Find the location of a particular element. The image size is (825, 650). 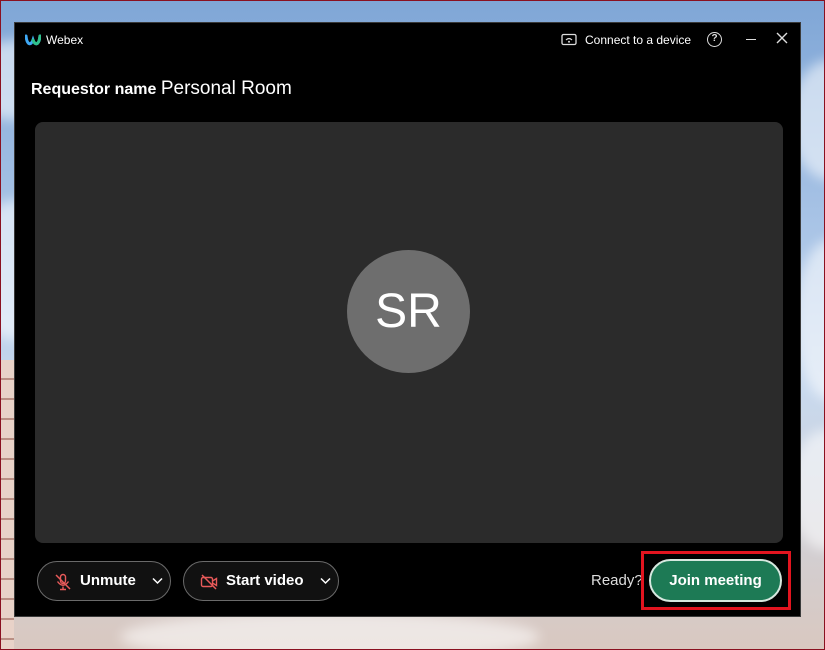

connect-device-icon is located at coordinates (569, 40).